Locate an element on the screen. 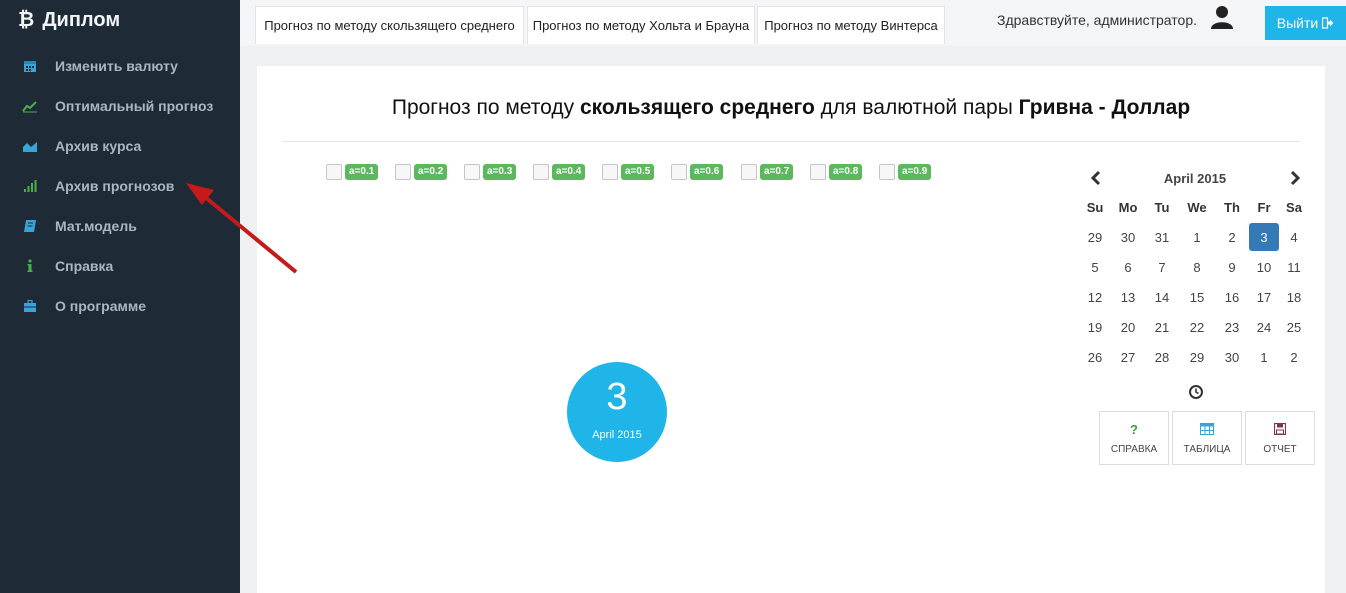 This screenshot has width=1346, height=593. clock-icon is located at coordinates (1196, 392).